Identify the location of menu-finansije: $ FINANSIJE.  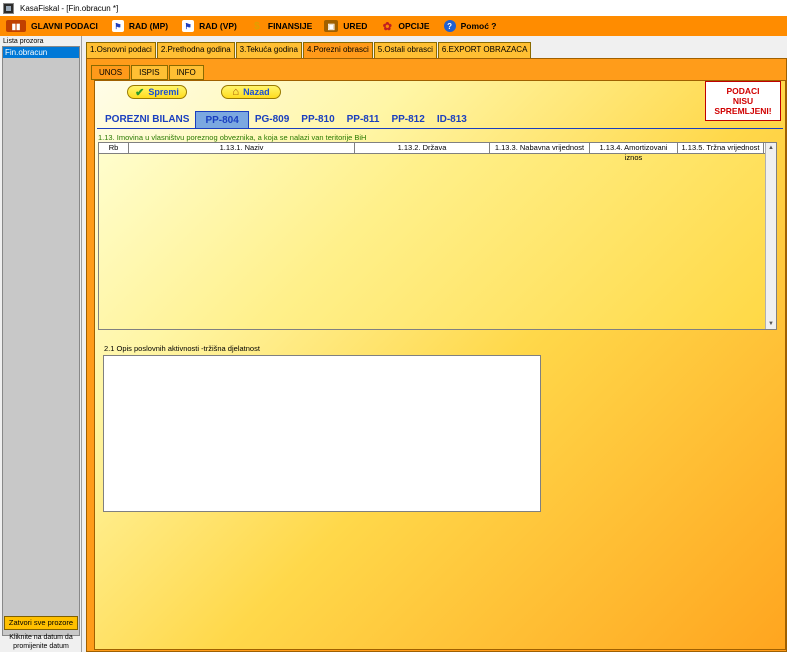
(281, 26).